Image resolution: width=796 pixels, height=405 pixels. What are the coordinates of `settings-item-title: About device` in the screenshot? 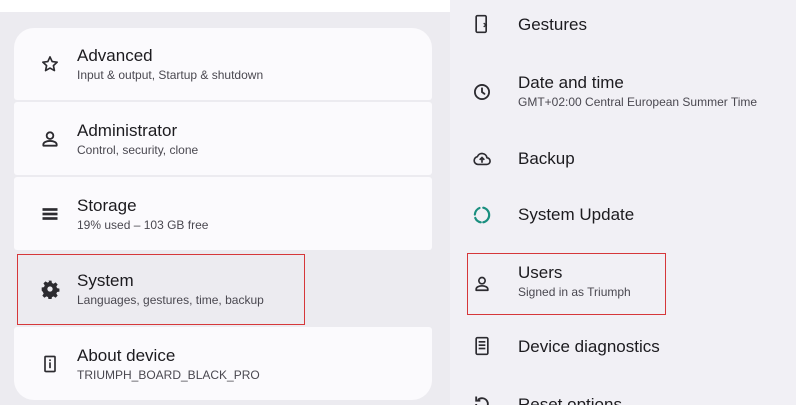 It's located at (126, 355).